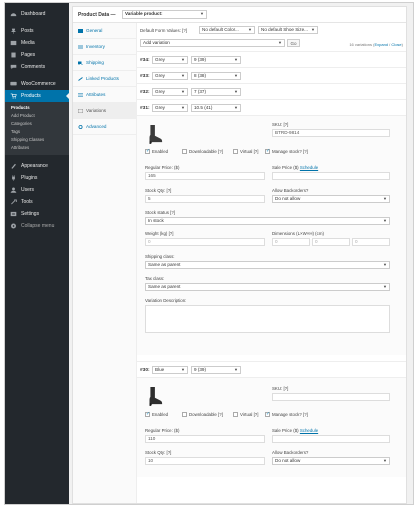  What do you see at coordinates (13, 226) in the screenshot?
I see `collapse-icon` at bounding box center [13, 226].